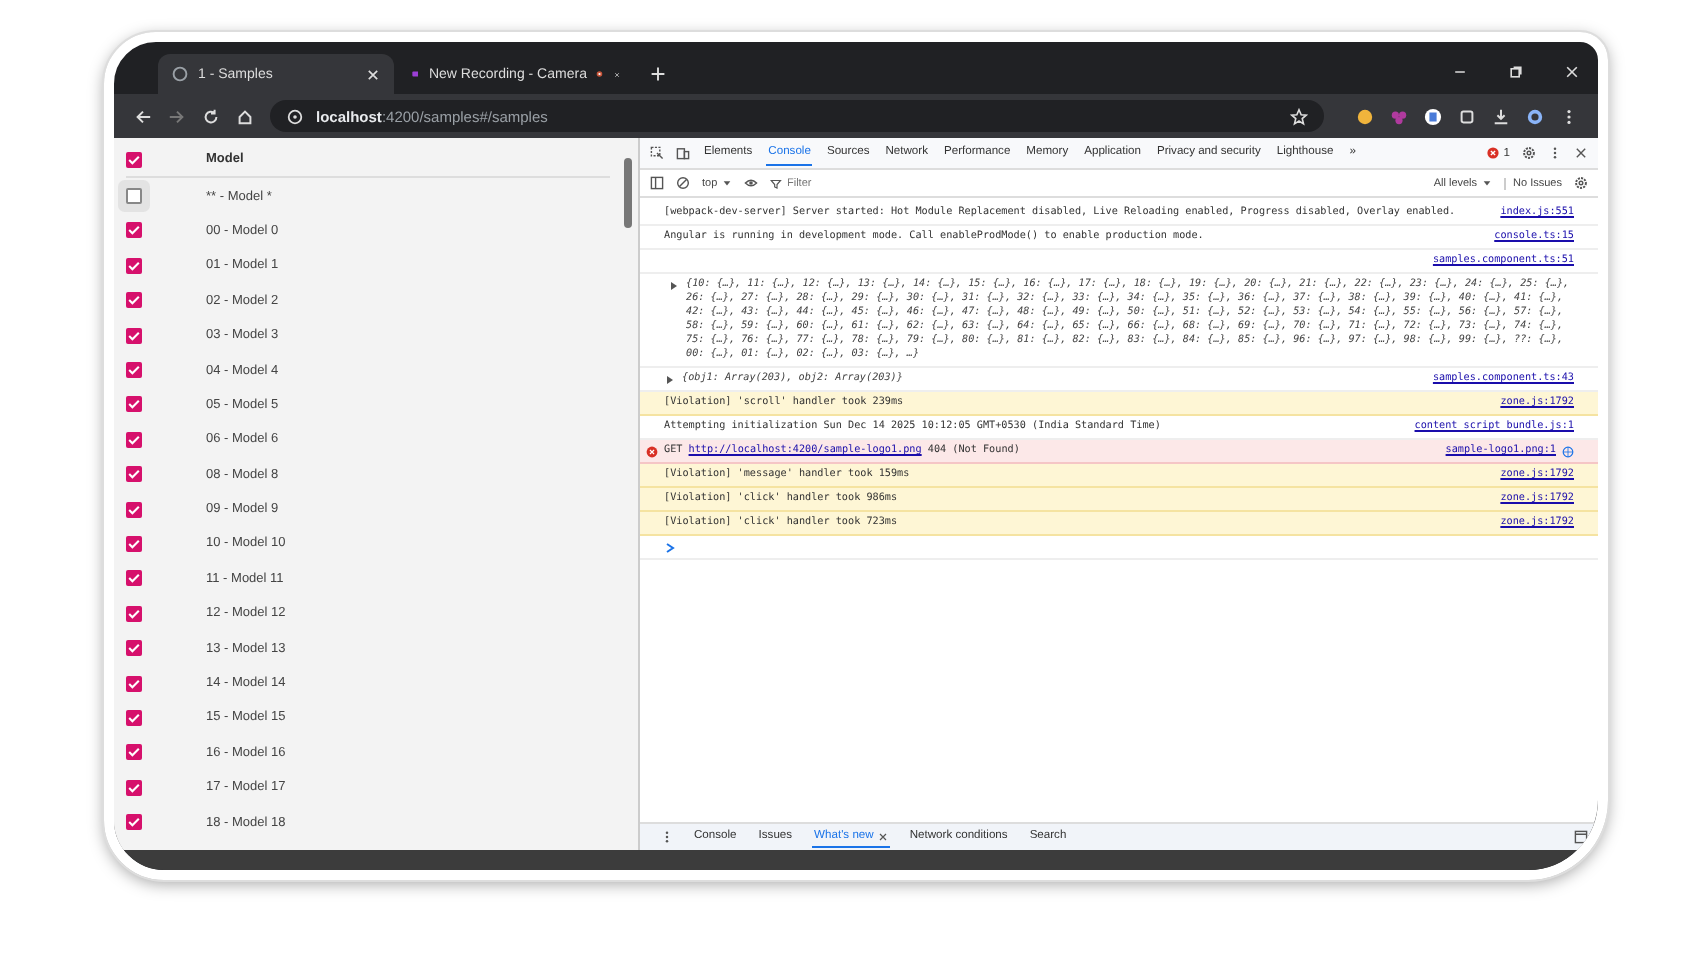  I want to click on prompt-icon, so click(670, 547).